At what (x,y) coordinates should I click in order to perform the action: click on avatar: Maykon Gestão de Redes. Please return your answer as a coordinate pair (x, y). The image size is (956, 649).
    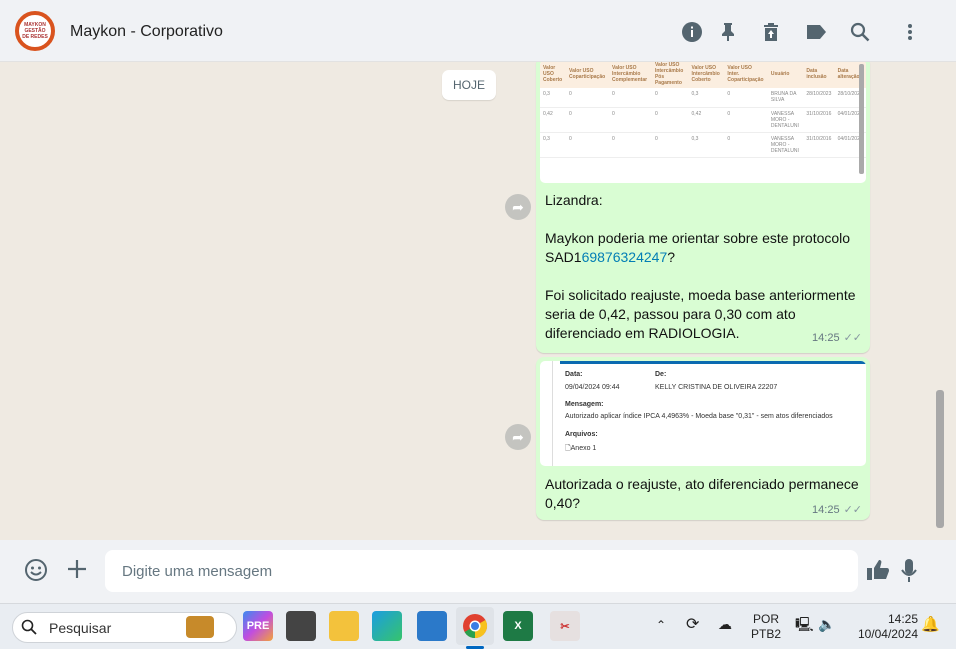
    Looking at the image, I should click on (35, 31).